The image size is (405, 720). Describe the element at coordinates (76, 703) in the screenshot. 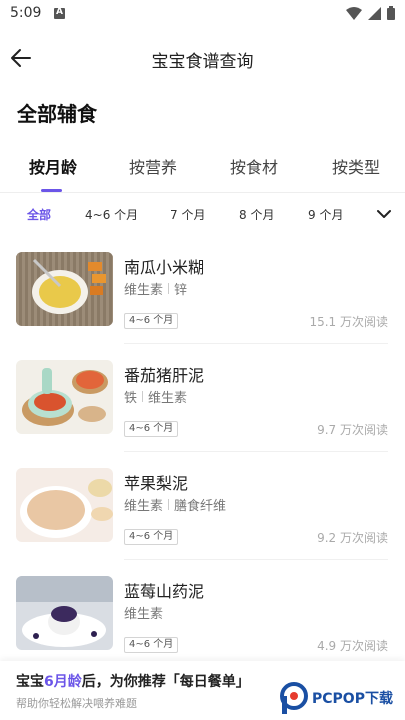

I see `banner-subtitle: 帮助你轻松解决喂养难题` at that location.